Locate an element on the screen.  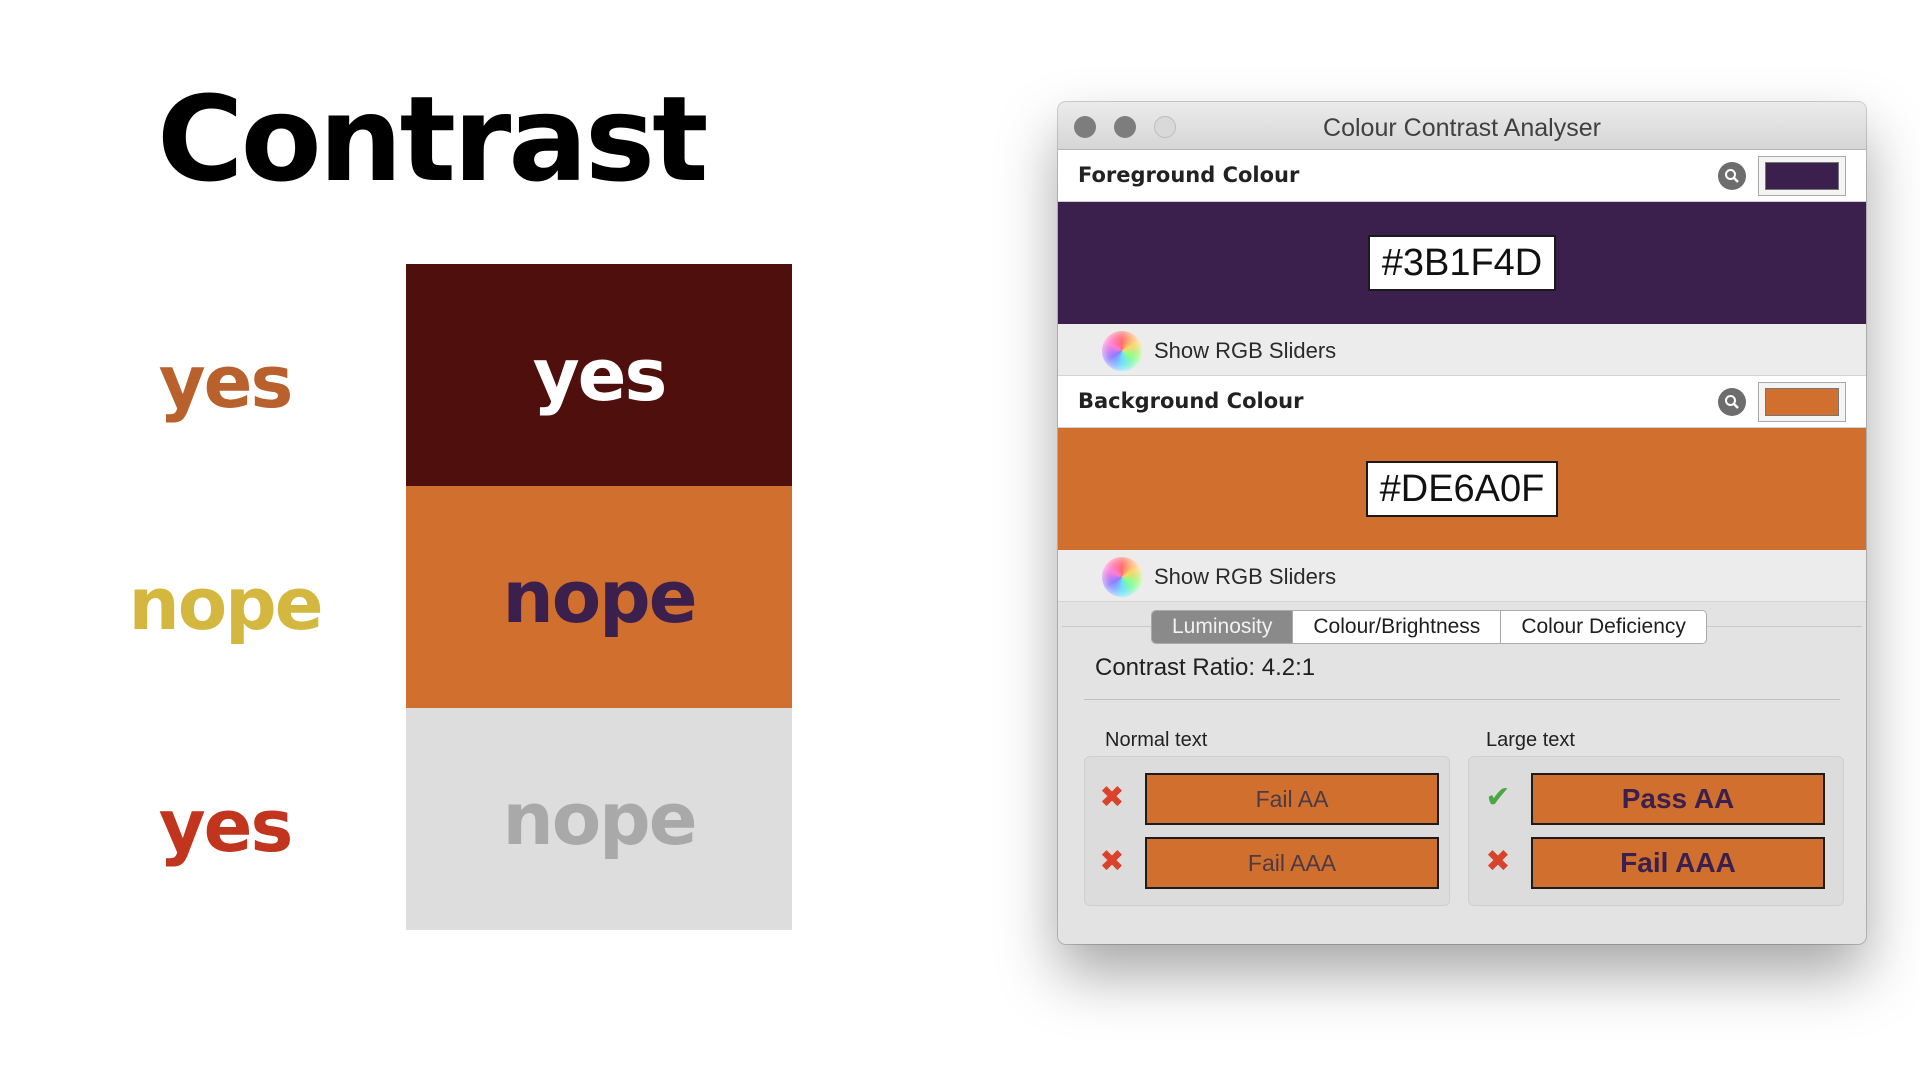
swatch-word-1: yes is located at coordinates (600, 375).